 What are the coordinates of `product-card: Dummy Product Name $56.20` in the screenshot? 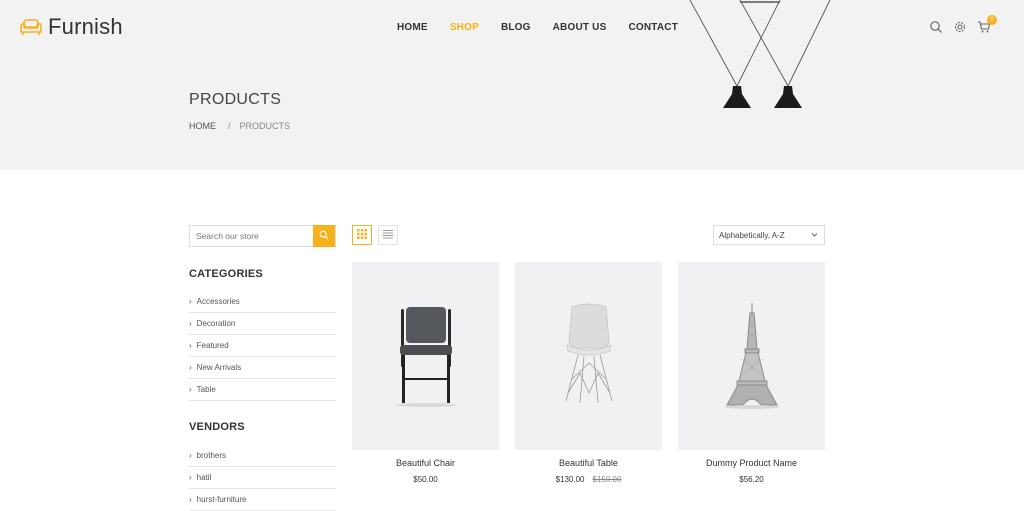 It's located at (751, 373).